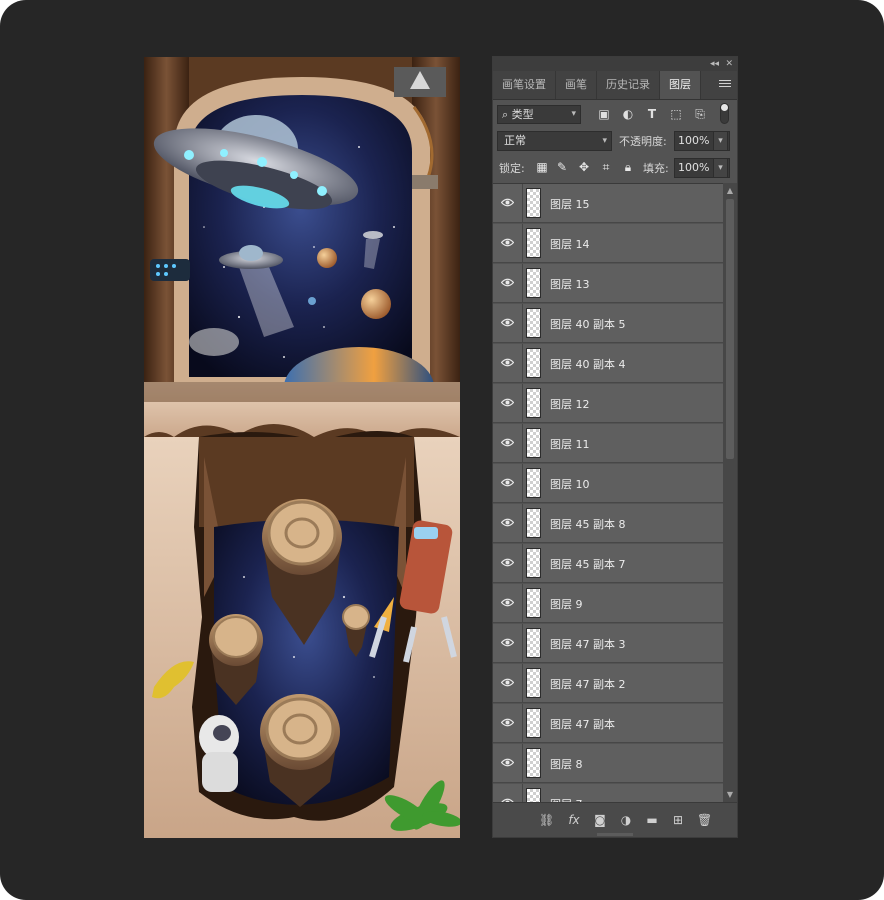 The height and width of the screenshot is (900, 884). I want to click on layer-row: 图层 8, so click(608, 763).